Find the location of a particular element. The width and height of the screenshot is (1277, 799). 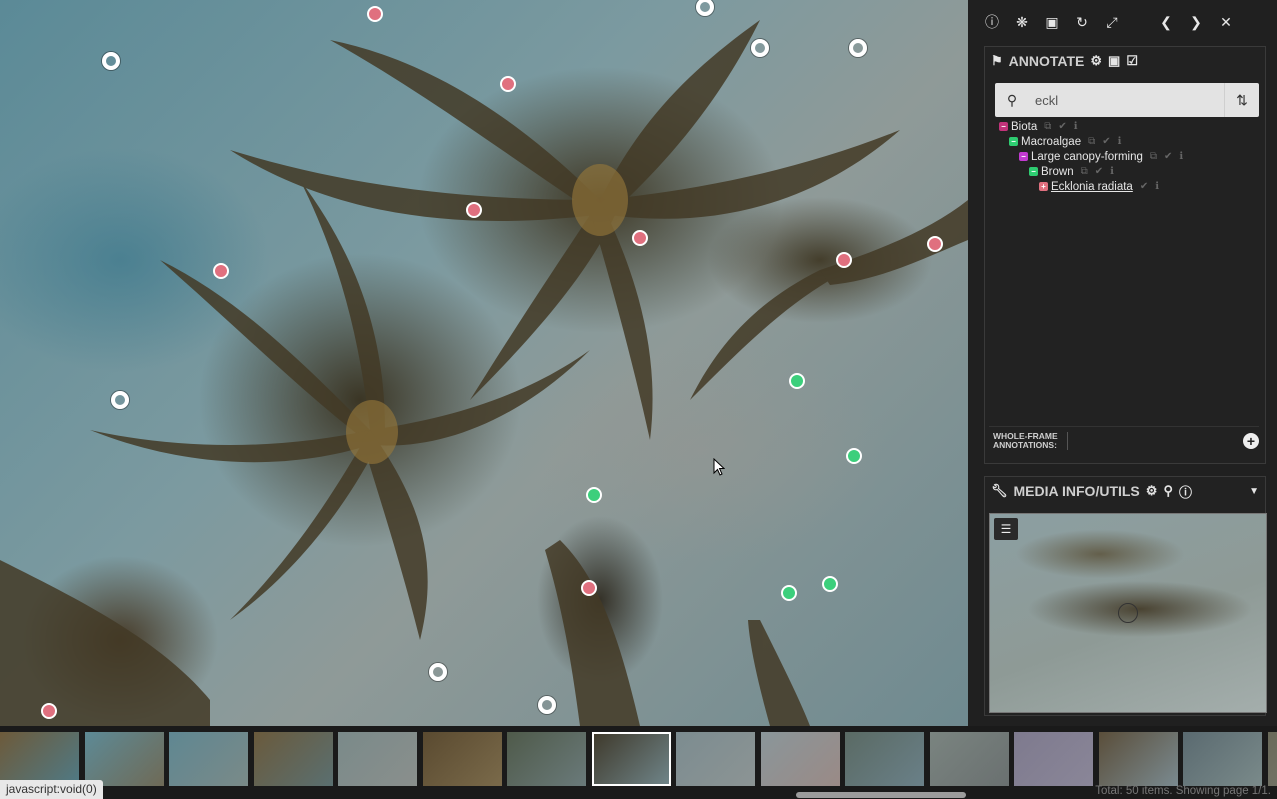

checkbox-icon: ☑ is located at coordinates (1132, 61).